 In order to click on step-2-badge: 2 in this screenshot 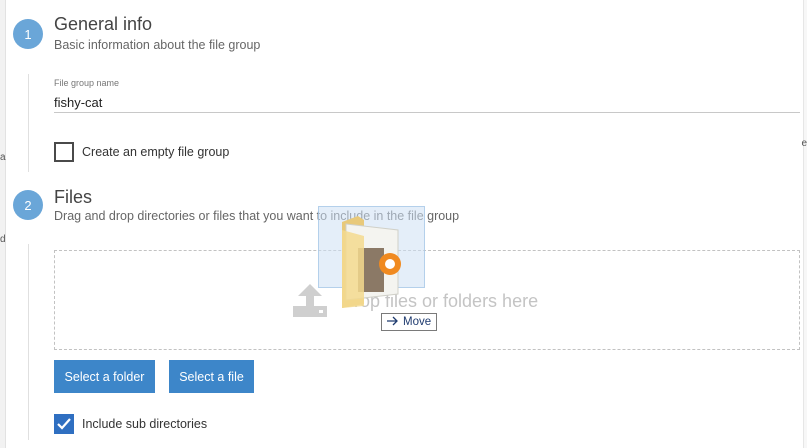, I will do `click(28, 205)`.